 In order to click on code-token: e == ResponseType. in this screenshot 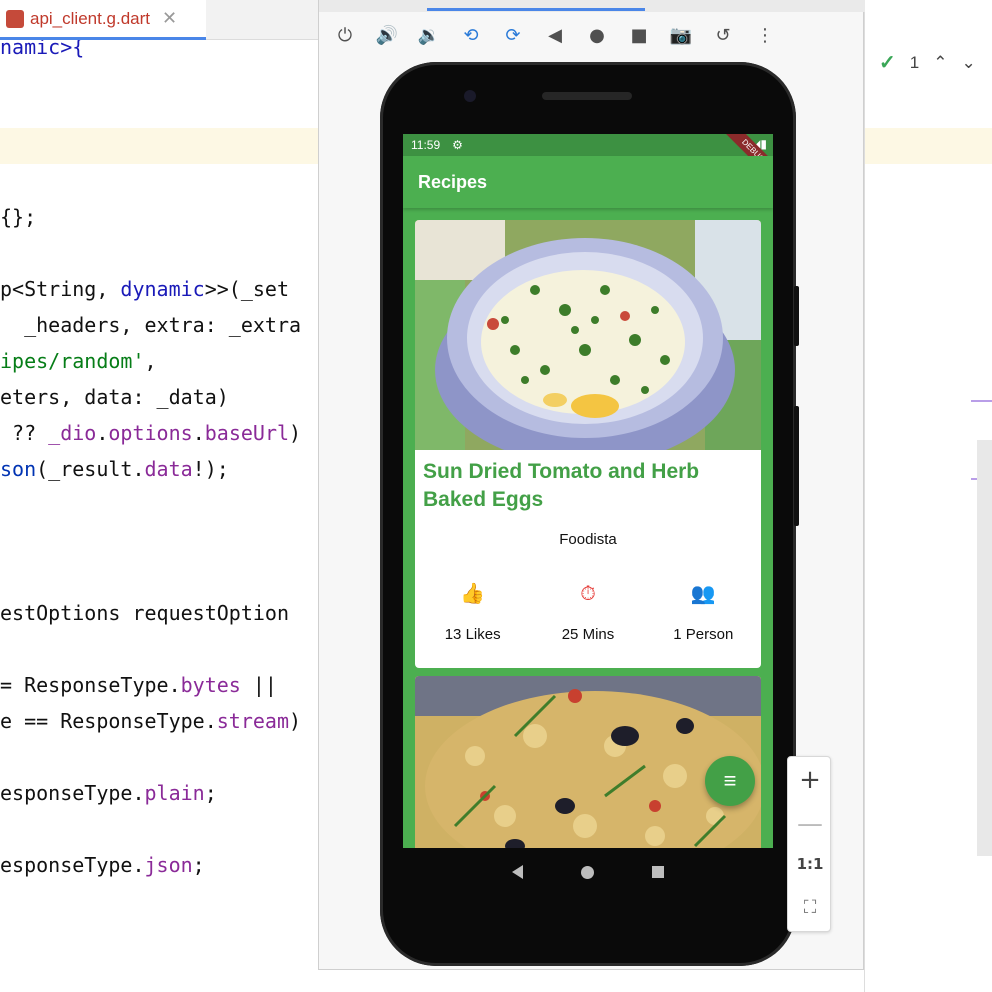, I will do `click(108, 721)`.